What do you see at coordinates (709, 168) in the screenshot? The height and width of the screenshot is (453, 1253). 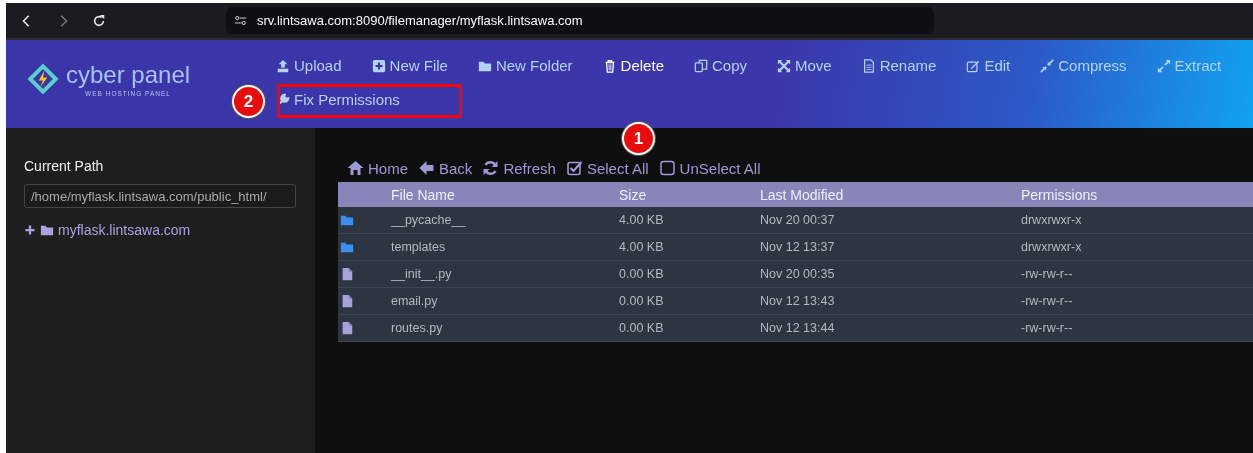 I see `nav-button: UnSelect All` at bounding box center [709, 168].